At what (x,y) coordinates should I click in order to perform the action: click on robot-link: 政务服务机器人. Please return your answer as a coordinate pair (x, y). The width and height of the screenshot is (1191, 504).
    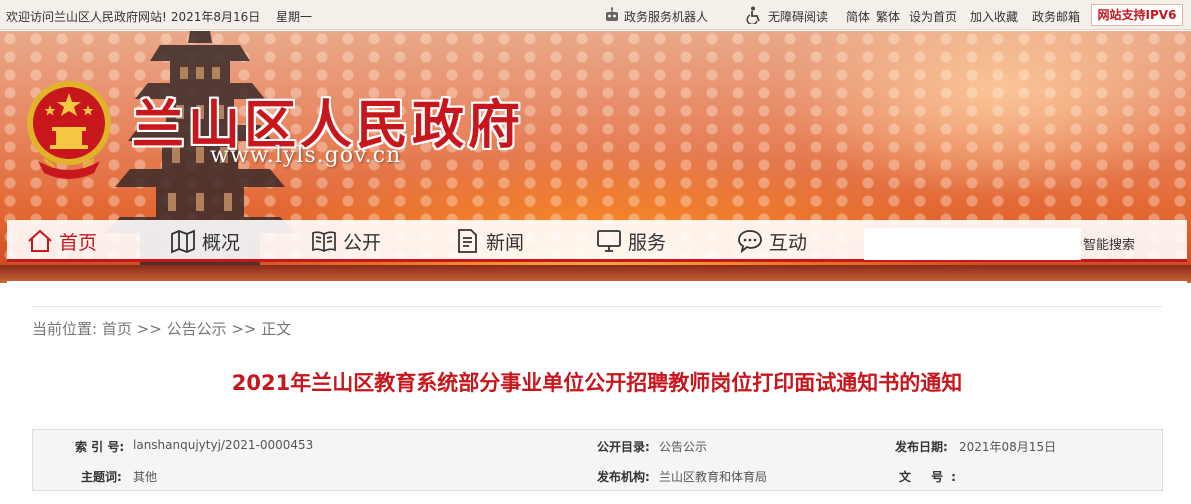
    Looking at the image, I should click on (666, 16).